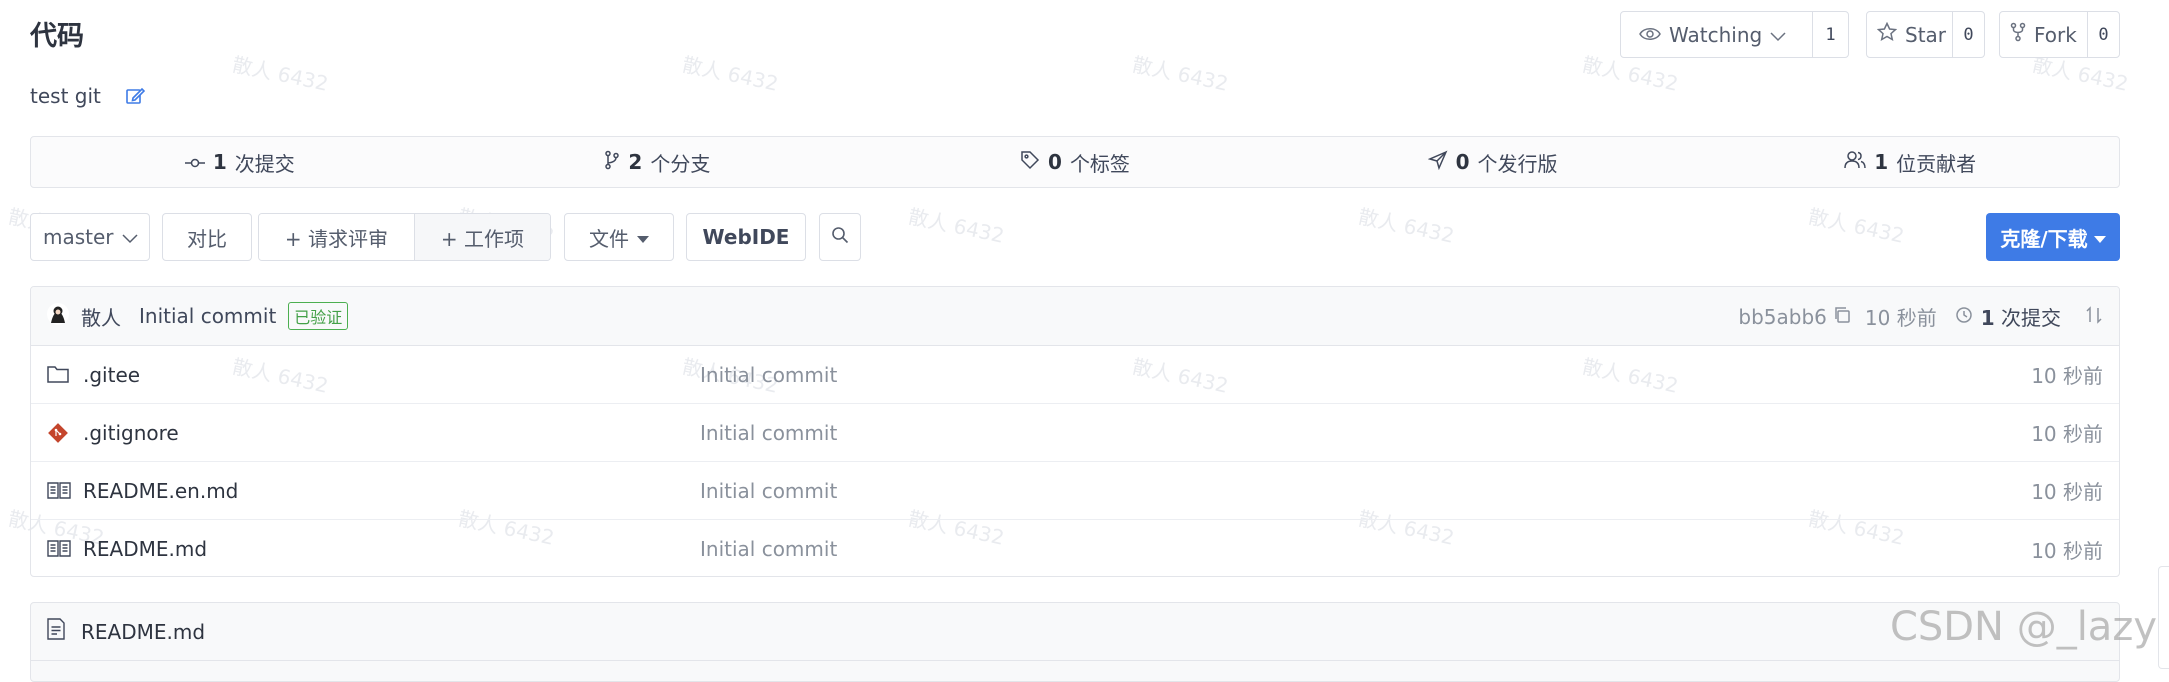 The image size is (2169, 682). Describe the element at coordinates (2103, 34) in the screenshot. I see `fork-count: 0` at that location.